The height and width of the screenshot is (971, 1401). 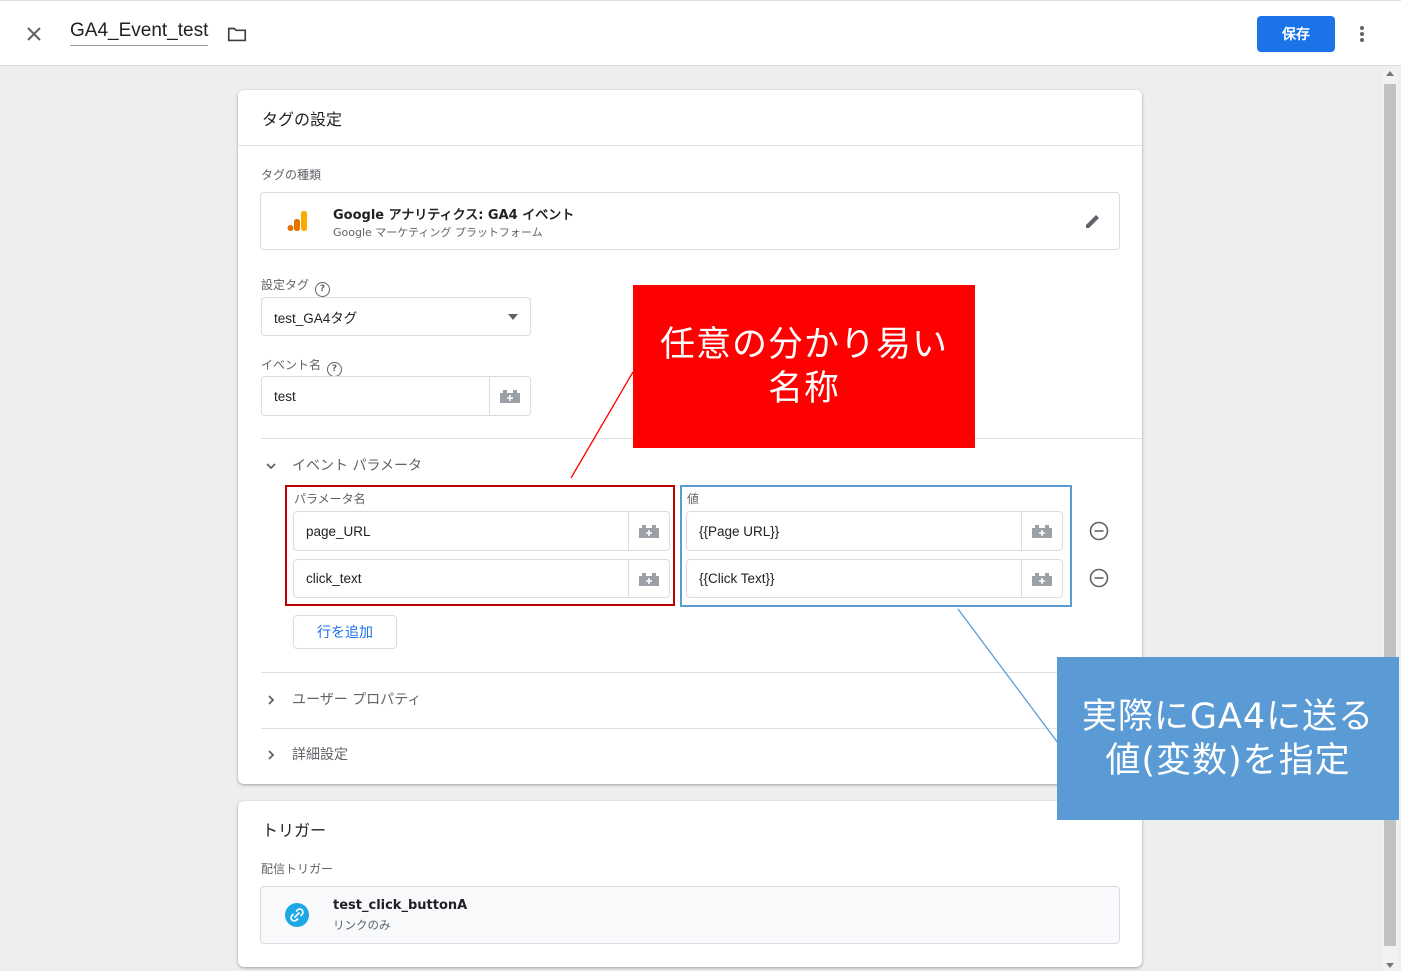 I want to click on page-scrollbar, so click(x=1390, y=519).